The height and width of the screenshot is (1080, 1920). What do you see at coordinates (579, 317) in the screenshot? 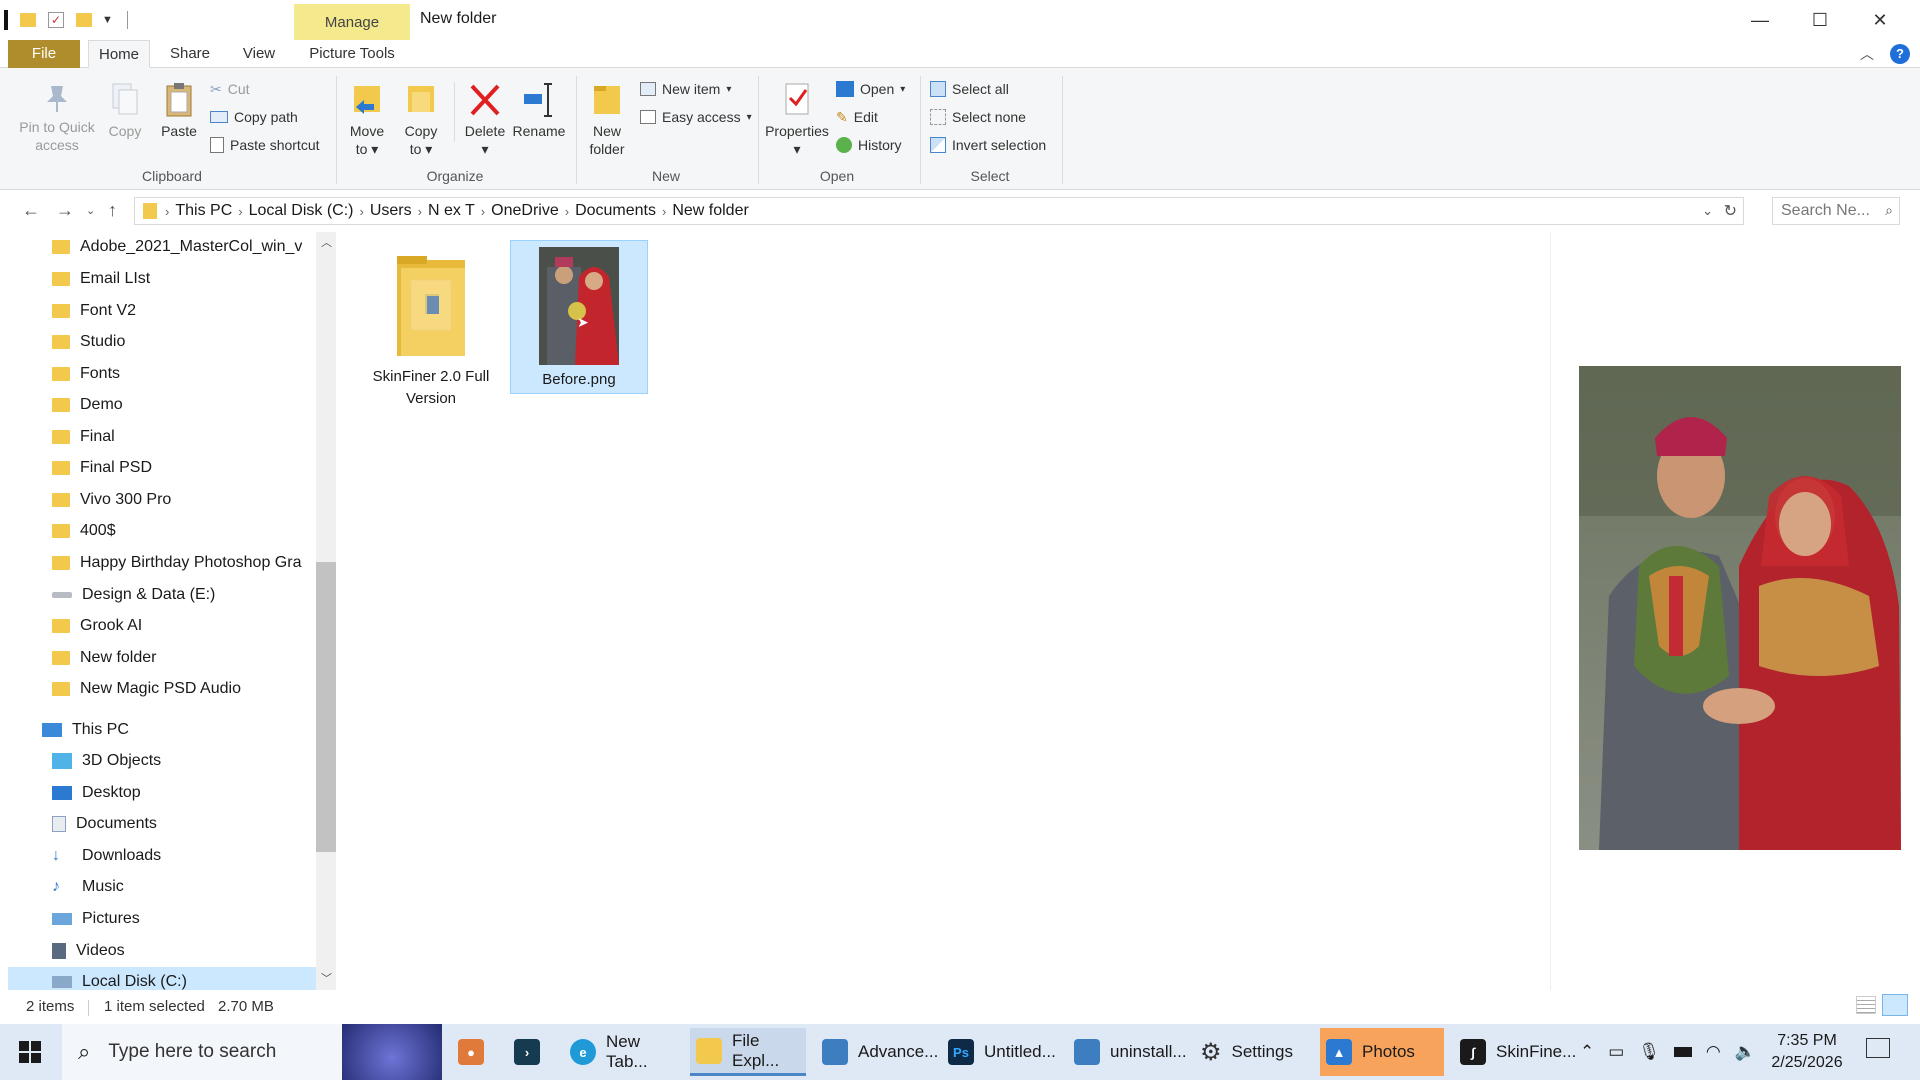
I see `file-item-image-selected: ➤ Before.png` at bounding box center [579, 317].